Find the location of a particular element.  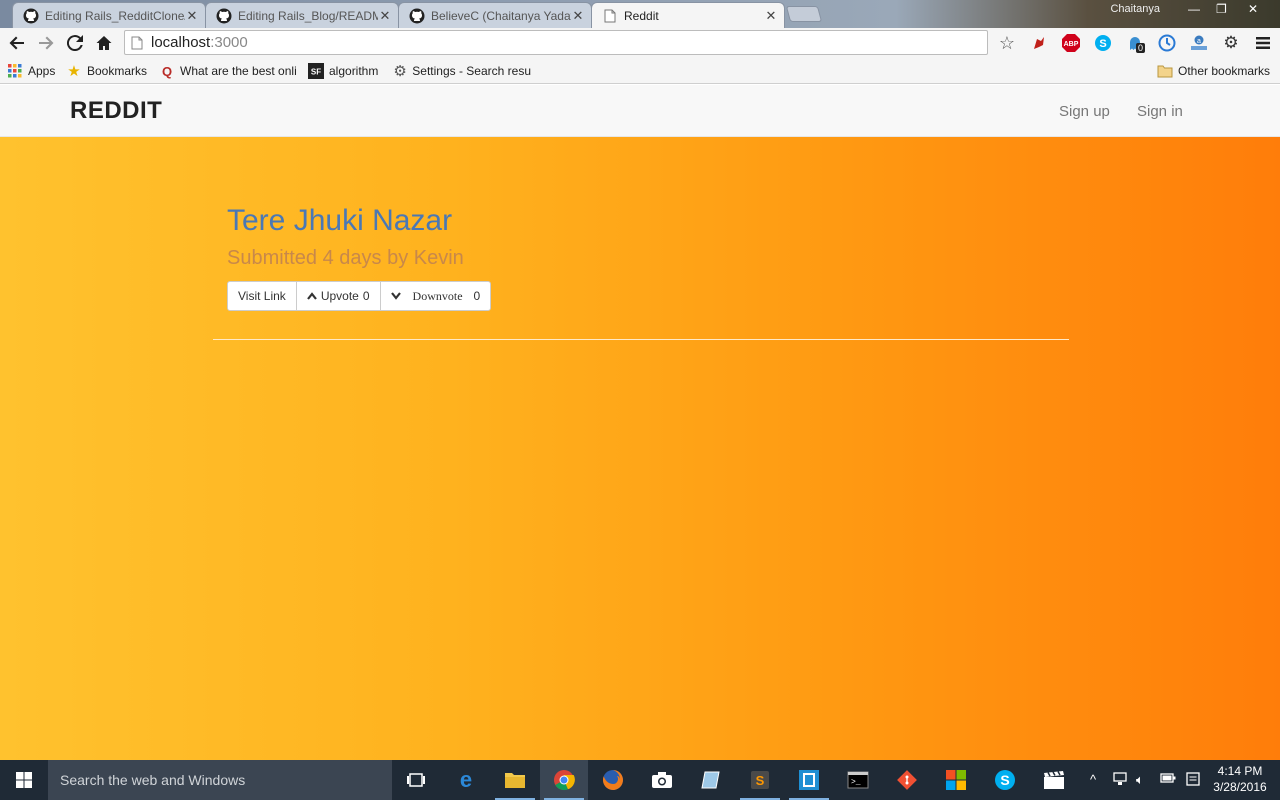

home-icon is located at coordinates (104, 43).